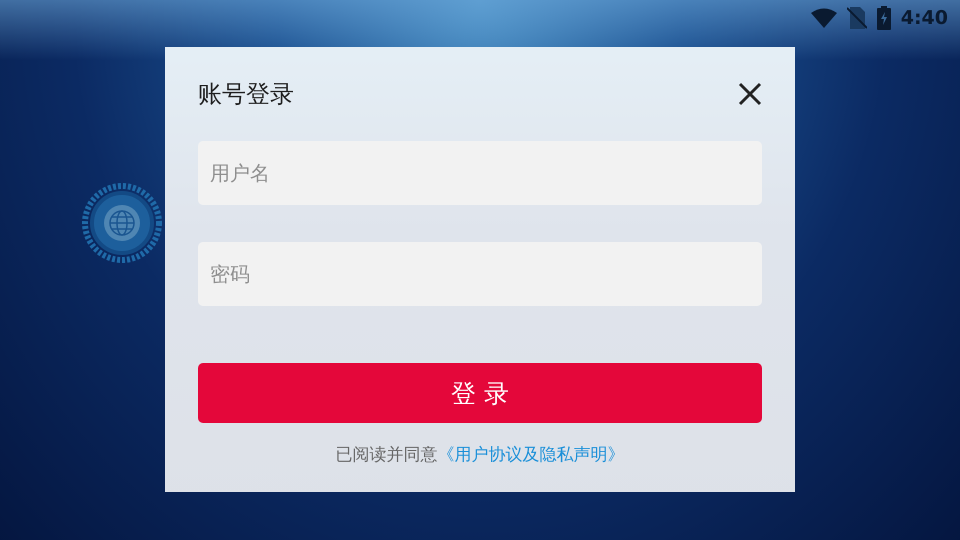 The width and height of the screenshot is (960, 540). I want to click on username-field: 用户名, so click(480, 173).